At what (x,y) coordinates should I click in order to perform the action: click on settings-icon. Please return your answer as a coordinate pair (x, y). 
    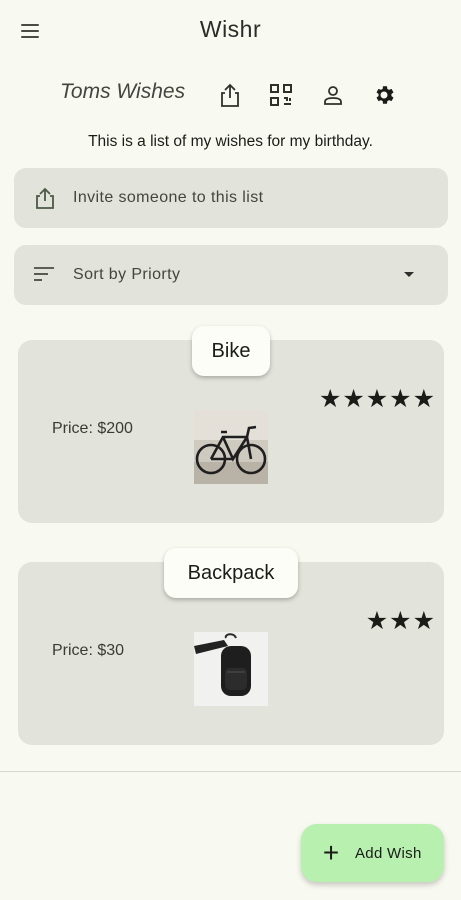
    Looking at the image, I should click on (385, 95).